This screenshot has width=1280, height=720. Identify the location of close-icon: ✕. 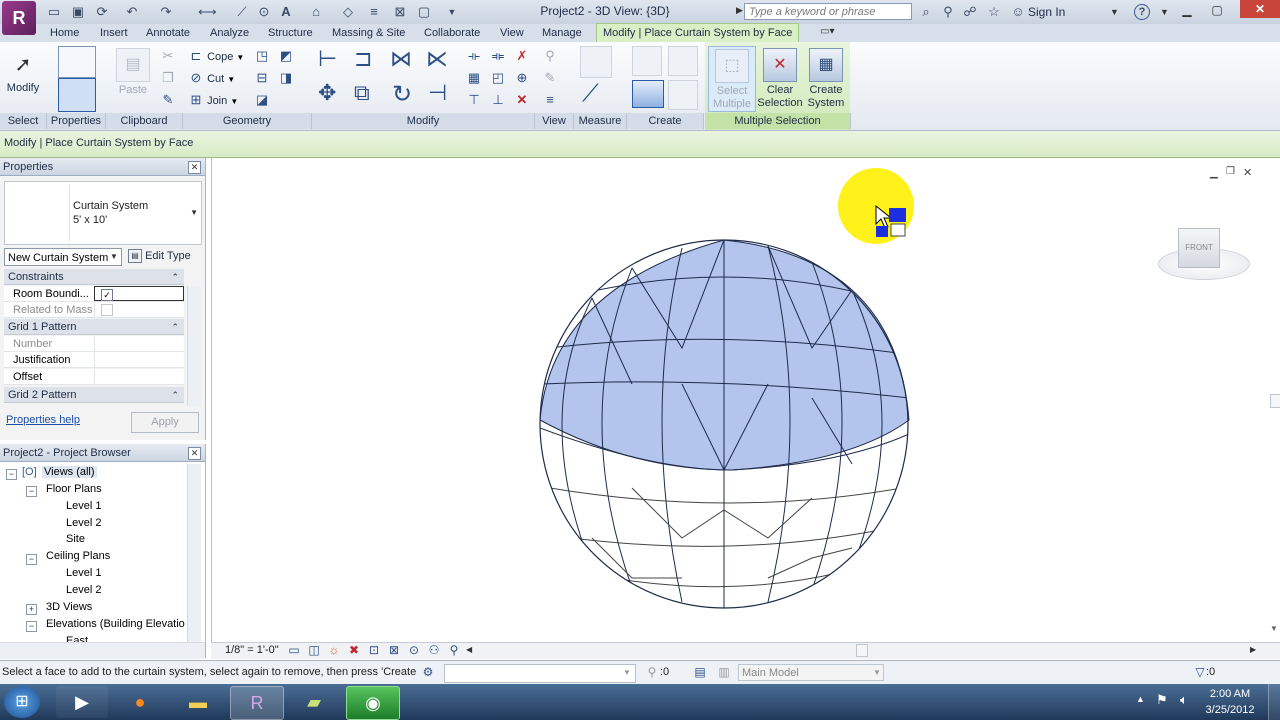
(1260, 9).